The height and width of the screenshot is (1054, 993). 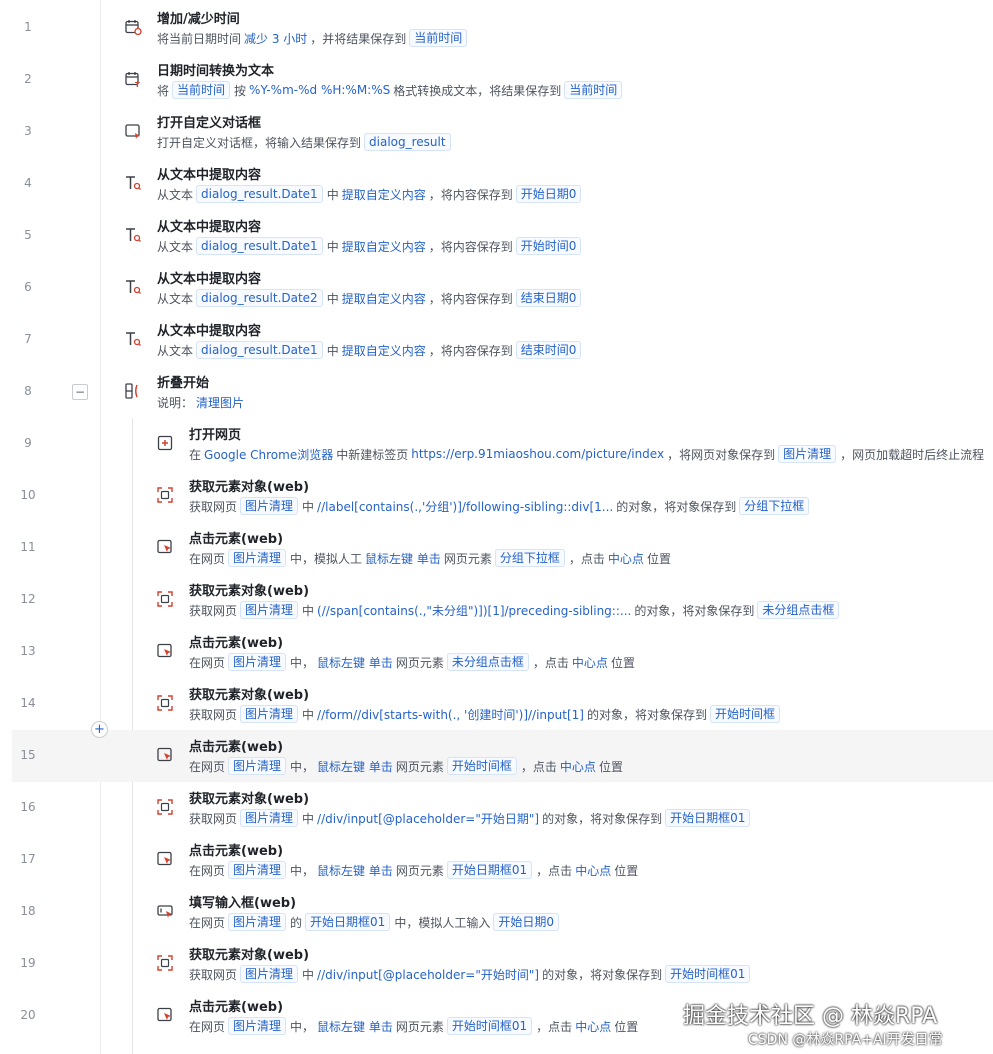 What do you see at coordinates (537, 454) in the screenshot?
I see `parameter-value: https://erp.91miaoshou.com/picture/index` at bounding box center [537, 454].